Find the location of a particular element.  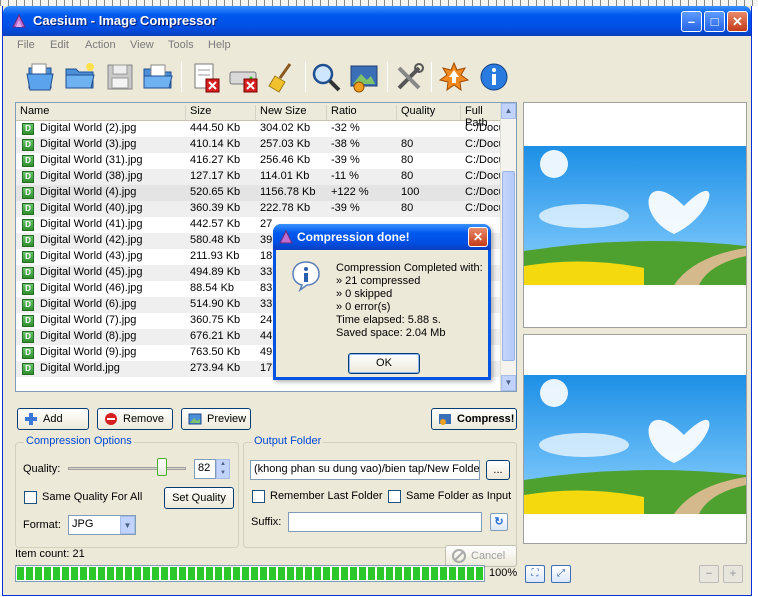

cell-name: Digital World (40).jpg is located at coordinates (91, 208).